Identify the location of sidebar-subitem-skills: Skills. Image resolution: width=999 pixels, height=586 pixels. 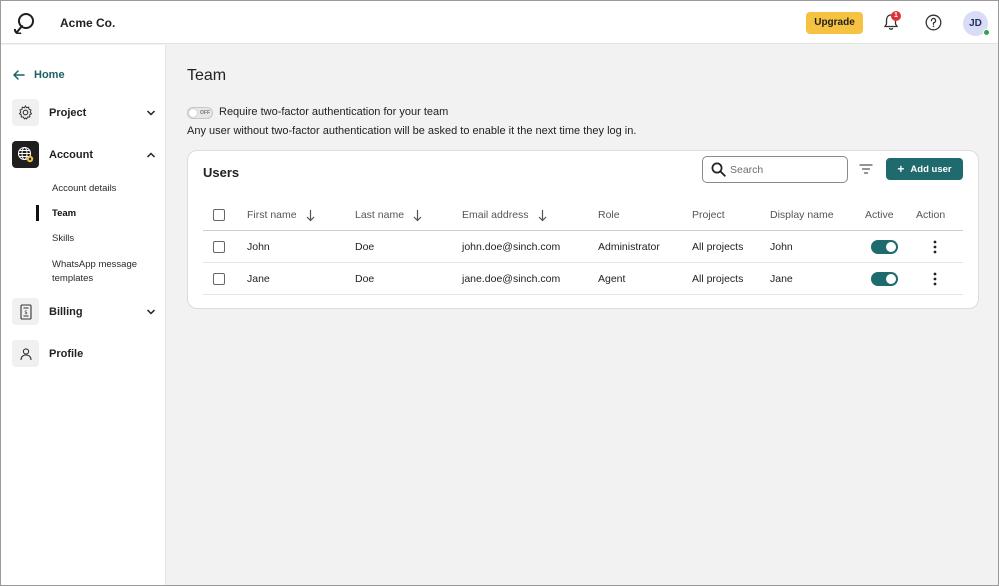
(63, 238).